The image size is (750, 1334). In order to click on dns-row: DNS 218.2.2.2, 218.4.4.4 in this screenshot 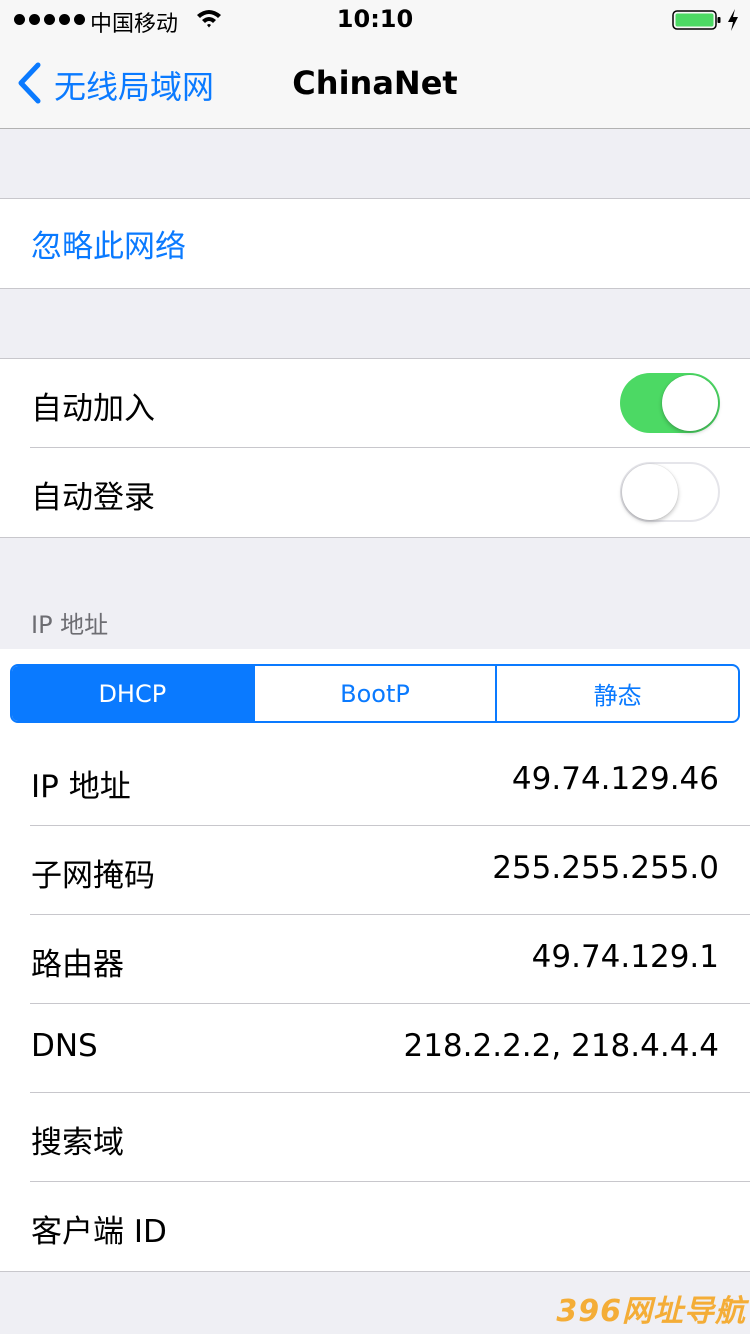, I will do `click(375, 1048)`.